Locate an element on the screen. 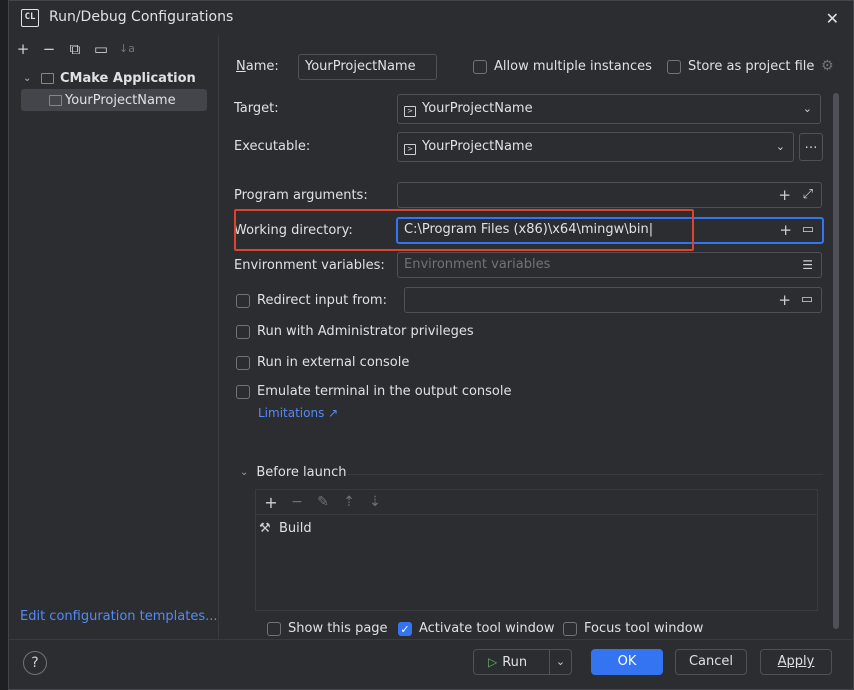 The height and width of the screenshot is (690, 854). expand-icon: ⤢ is located at coordinates (808, 195).